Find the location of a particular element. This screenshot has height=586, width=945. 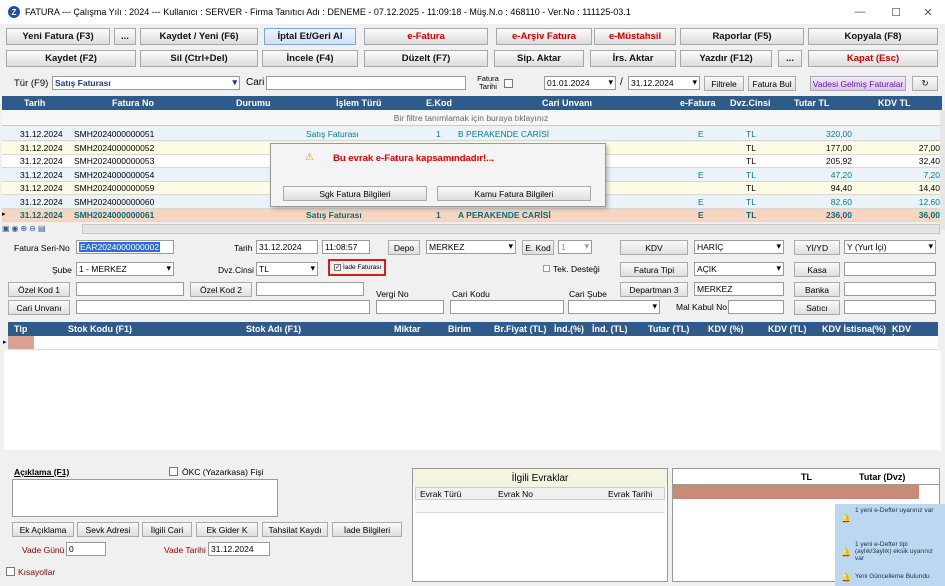

iade-bilgileri-button: İade Bilgileri is located at coordinates (367, 529).